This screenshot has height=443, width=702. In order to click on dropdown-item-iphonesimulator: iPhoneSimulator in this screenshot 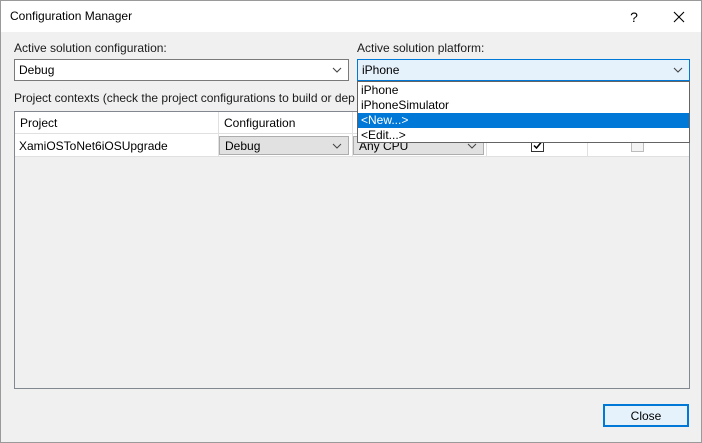, I will do `click(523, 105)`.